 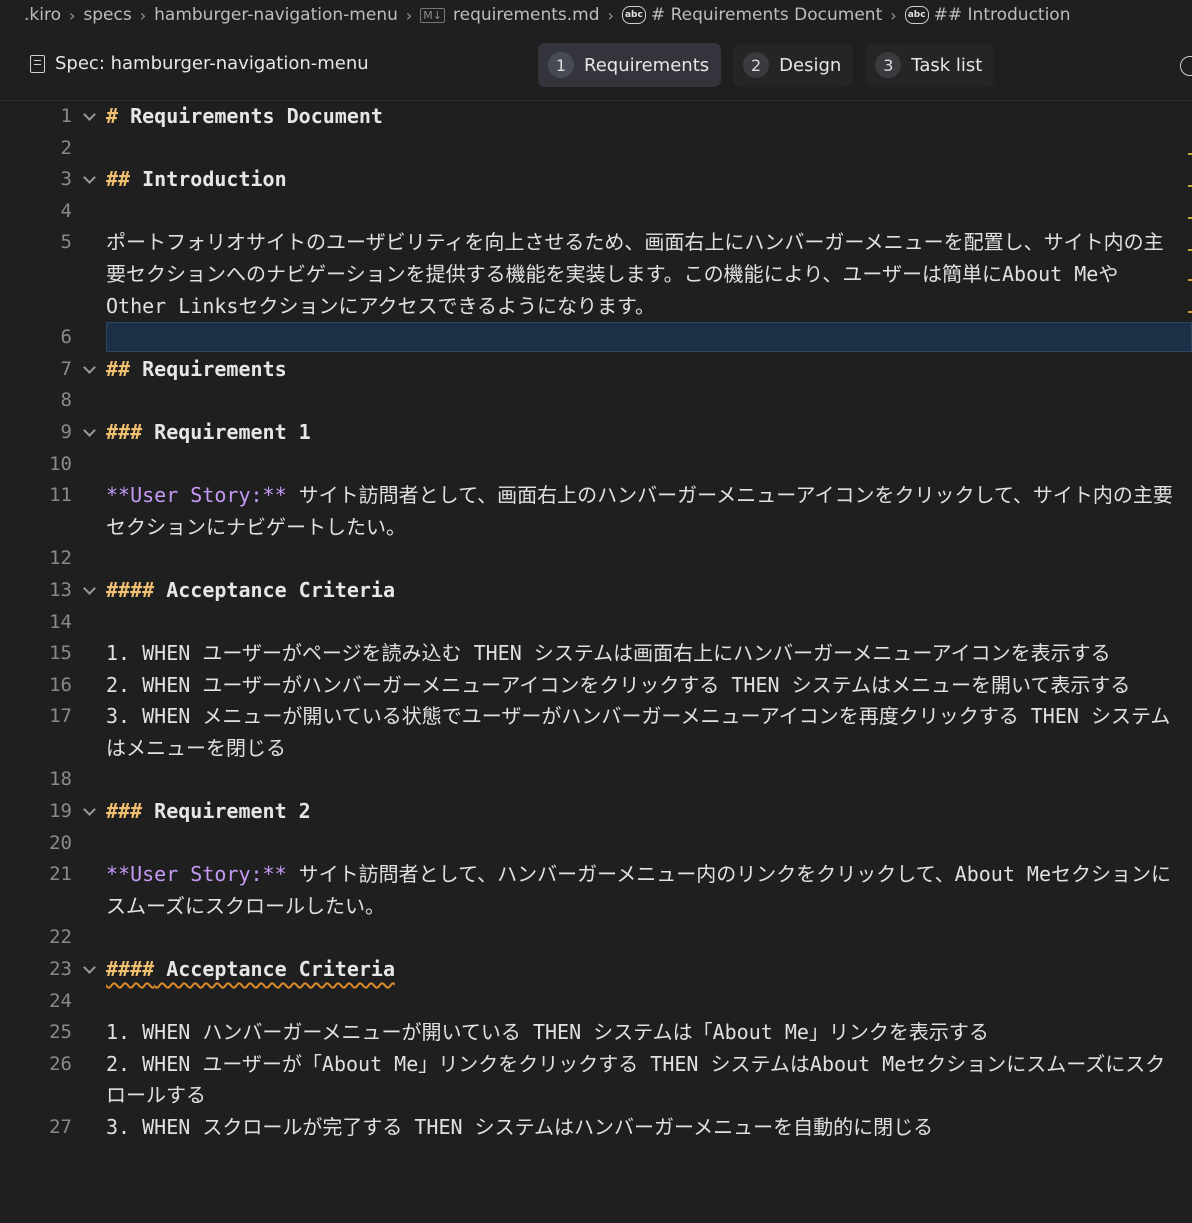 What do you see at coordinates (226, 431) in the screenshot?
I see `line-text: Requirement 1` at bounding box center [226, 431].